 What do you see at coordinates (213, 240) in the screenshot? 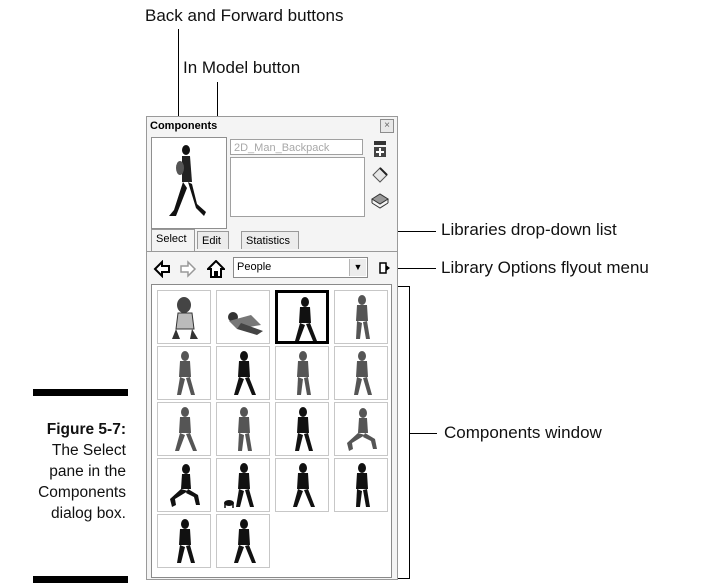
I see `tab-edit: Edit` at bounding box center [213, 240].